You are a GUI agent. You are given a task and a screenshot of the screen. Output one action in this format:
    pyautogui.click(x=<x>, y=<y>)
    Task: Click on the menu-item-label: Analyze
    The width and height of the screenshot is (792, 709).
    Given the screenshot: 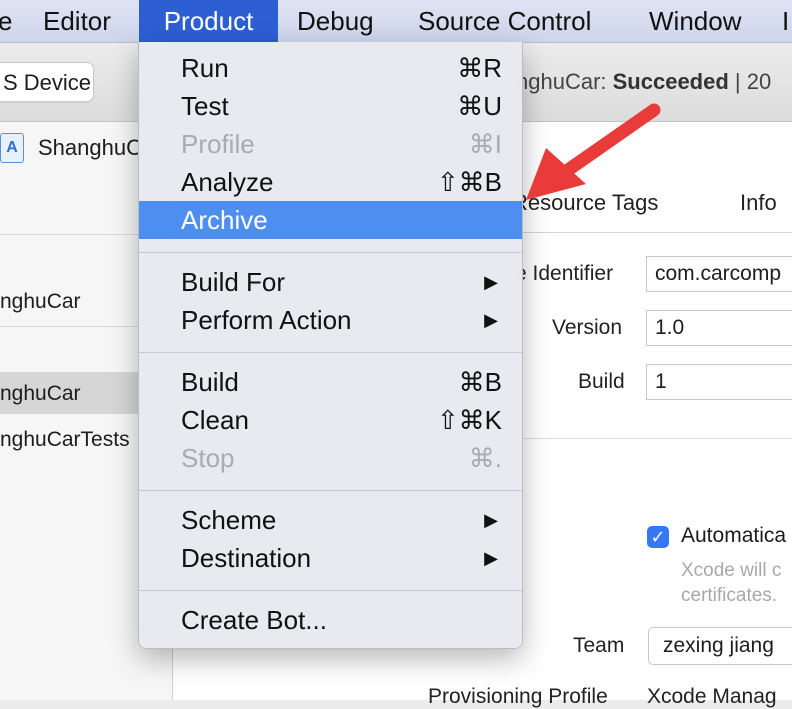 What is the action you would take?
    pyautogui.click(x=227, y=182)
    